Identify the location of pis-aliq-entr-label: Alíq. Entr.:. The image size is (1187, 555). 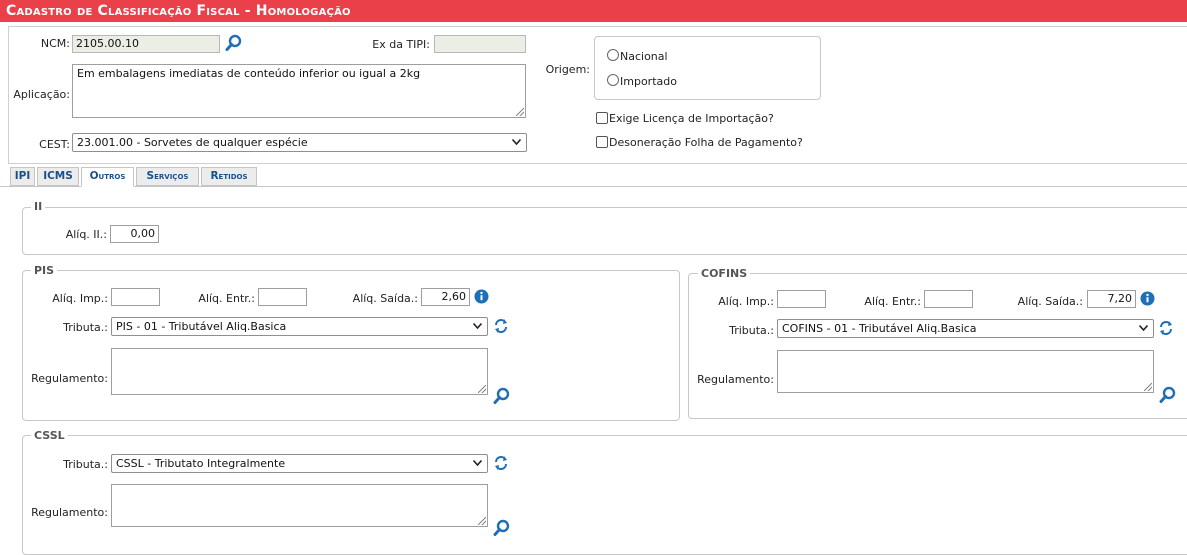
(226, 298).